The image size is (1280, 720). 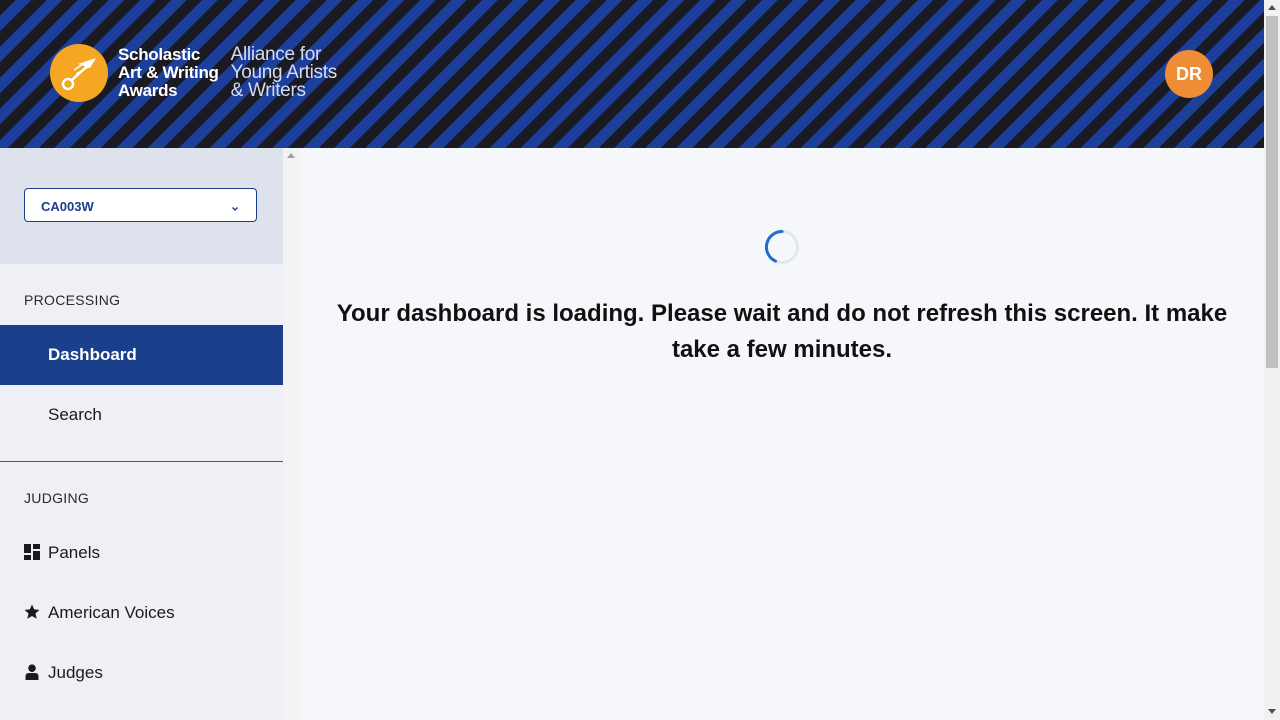 What do you see at coordinates (141, 415) in the screenshot?
I see `sidebar-item-search: Search` at bounding box center [141, 415].